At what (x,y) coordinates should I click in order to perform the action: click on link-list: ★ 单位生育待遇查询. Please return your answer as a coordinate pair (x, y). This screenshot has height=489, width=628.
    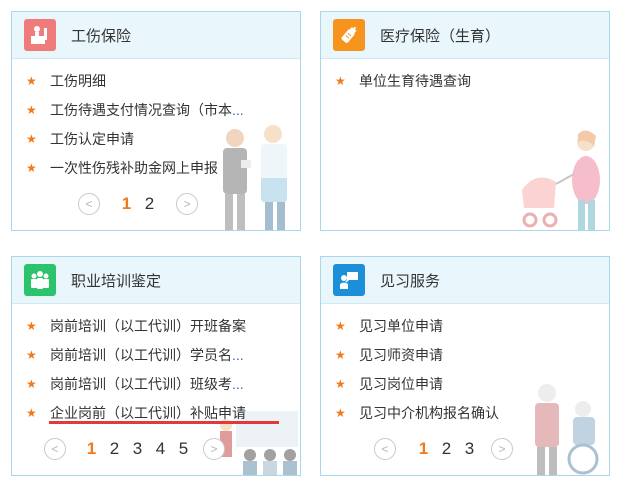
    Looking at the image, I should click on (465, 77).